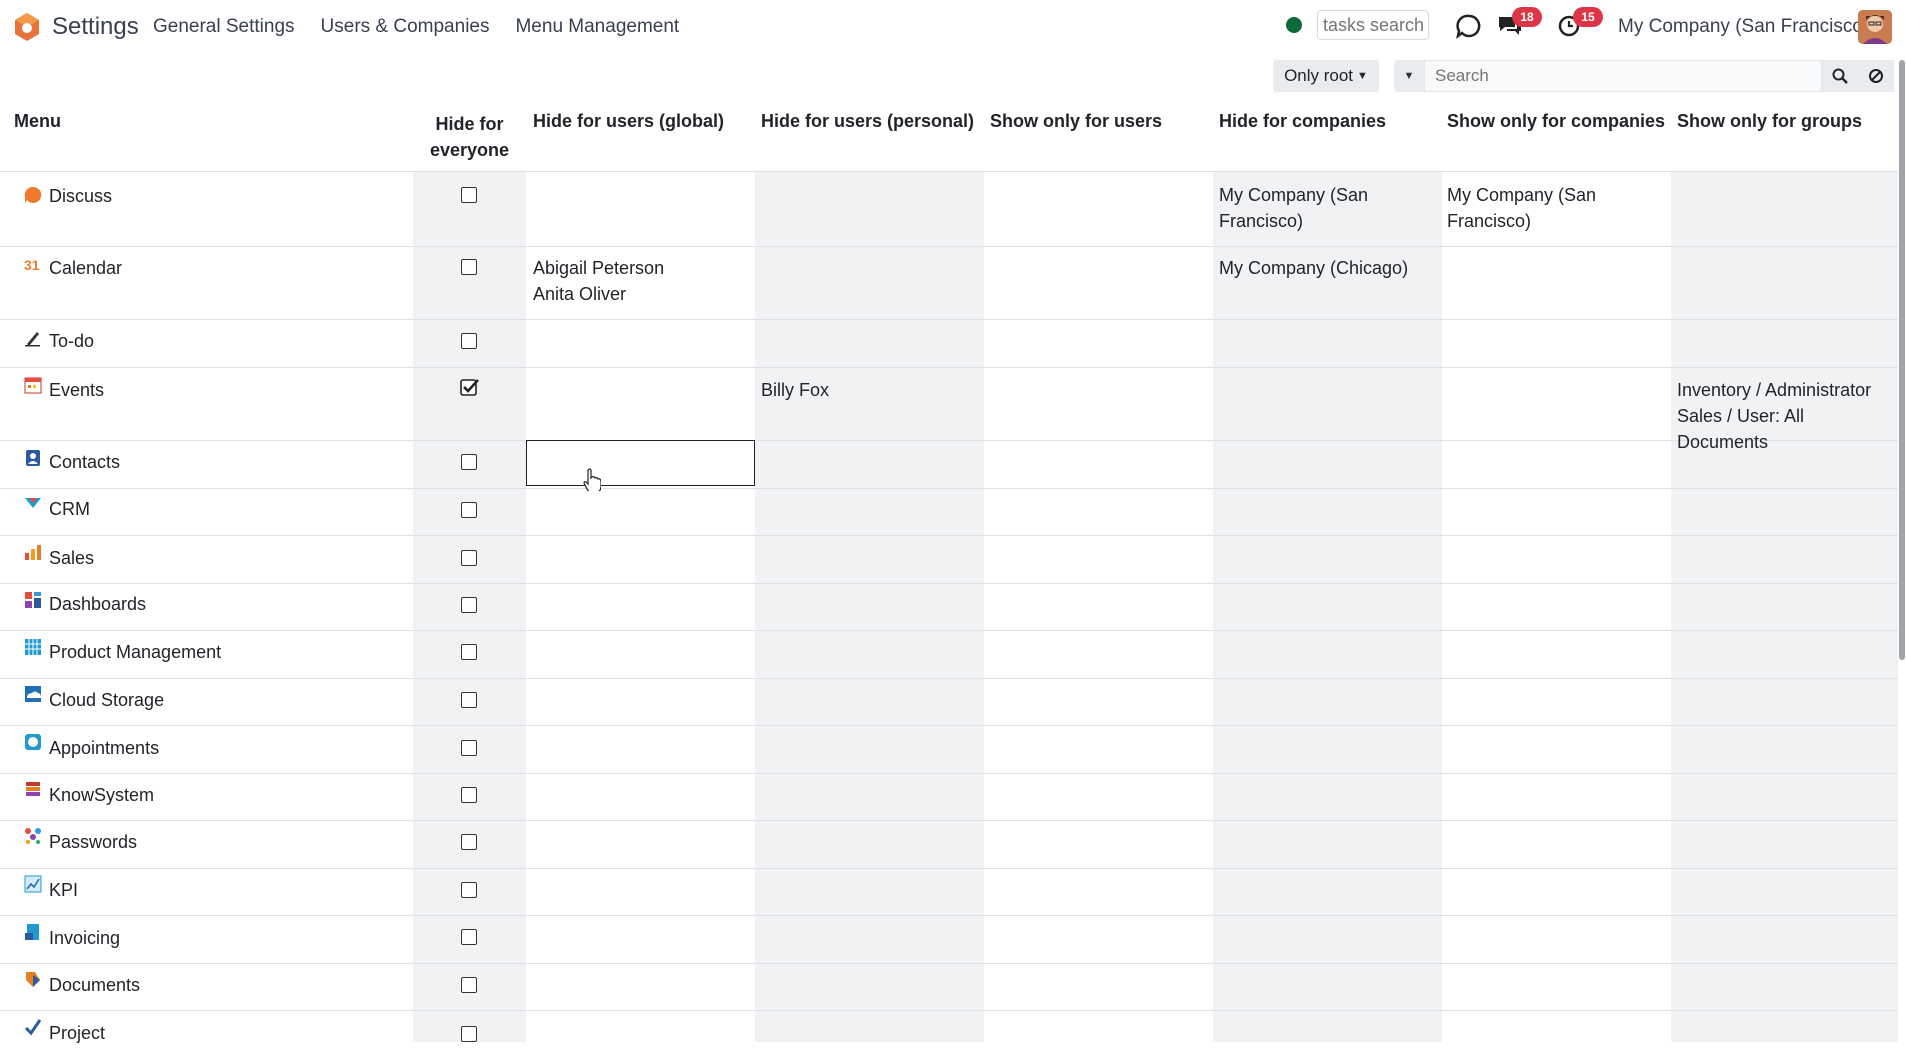 Image resolution: width=1906 pixels, height=1050 pixels. I want to click on hide-personal-cell: Billy Fox, so click(795, 390).